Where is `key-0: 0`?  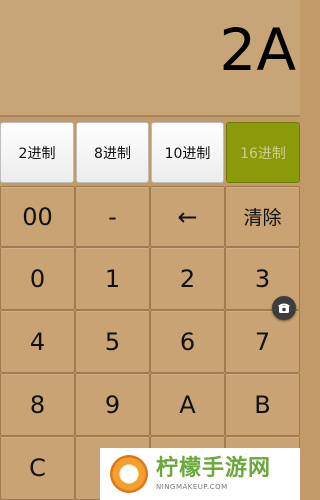 key-0: 0 is located at coordinates (37, 278).